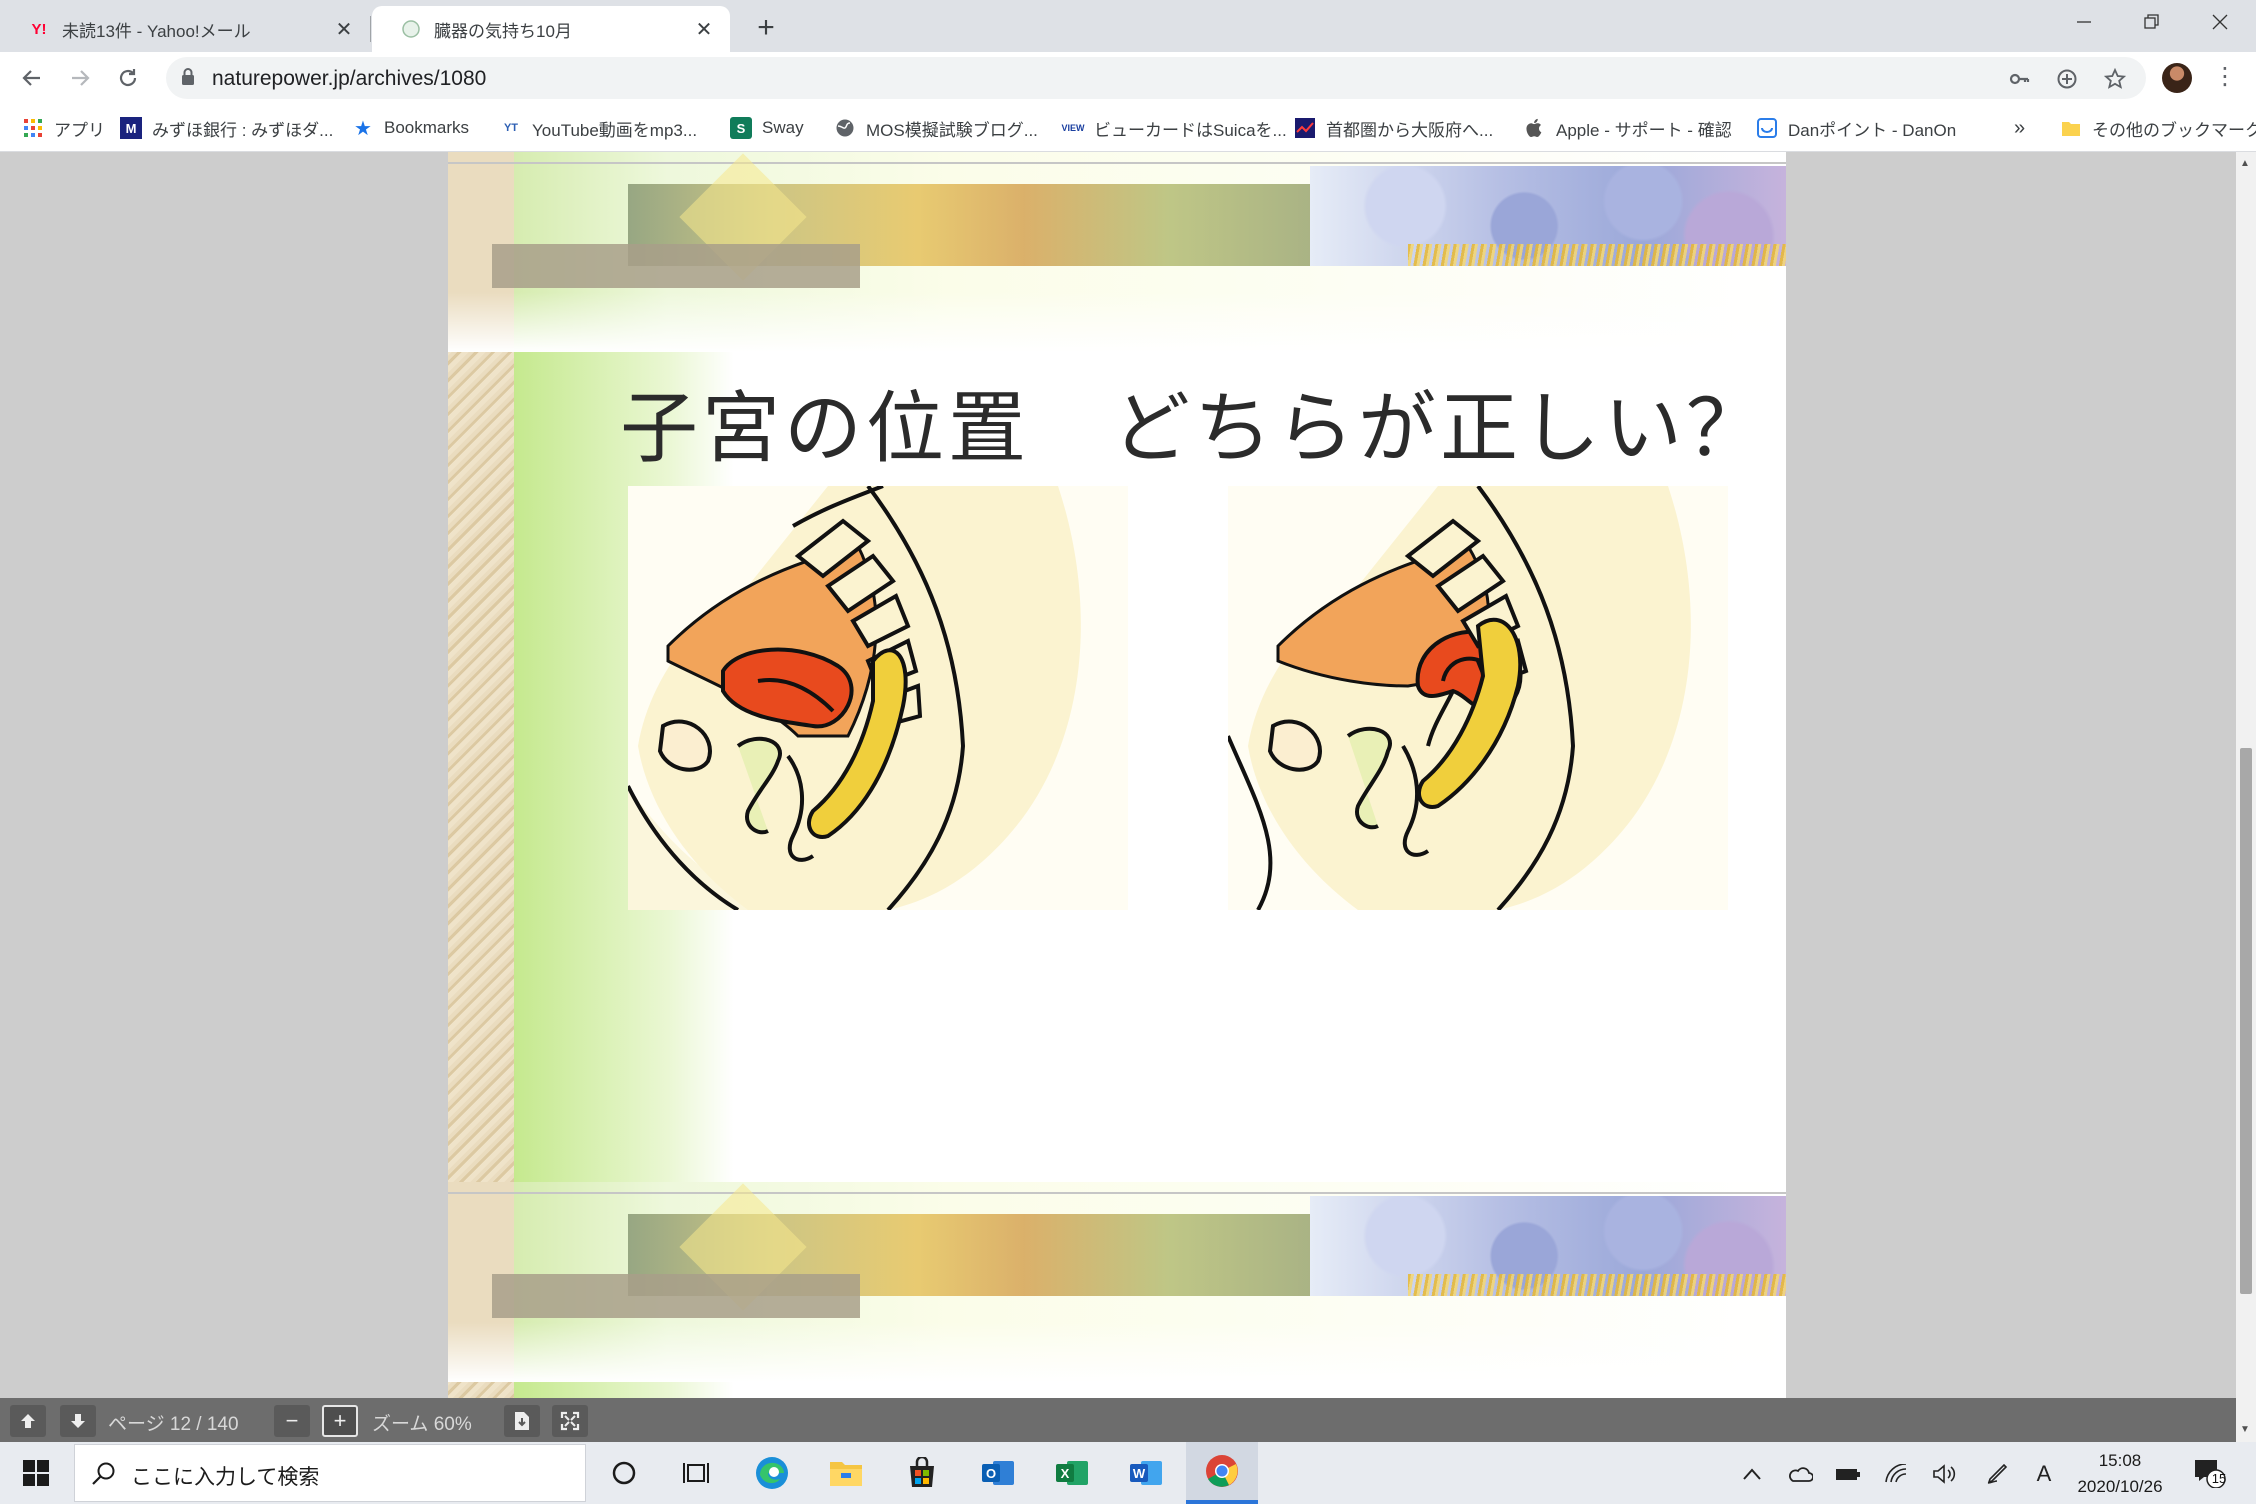 Image resolution: width=2256 pixels, height=1504 pixels. What do you see at coordinates (1139, 1473) in the screenshot?
I see `svg-text: W` at bounding box center [1139, 1473].